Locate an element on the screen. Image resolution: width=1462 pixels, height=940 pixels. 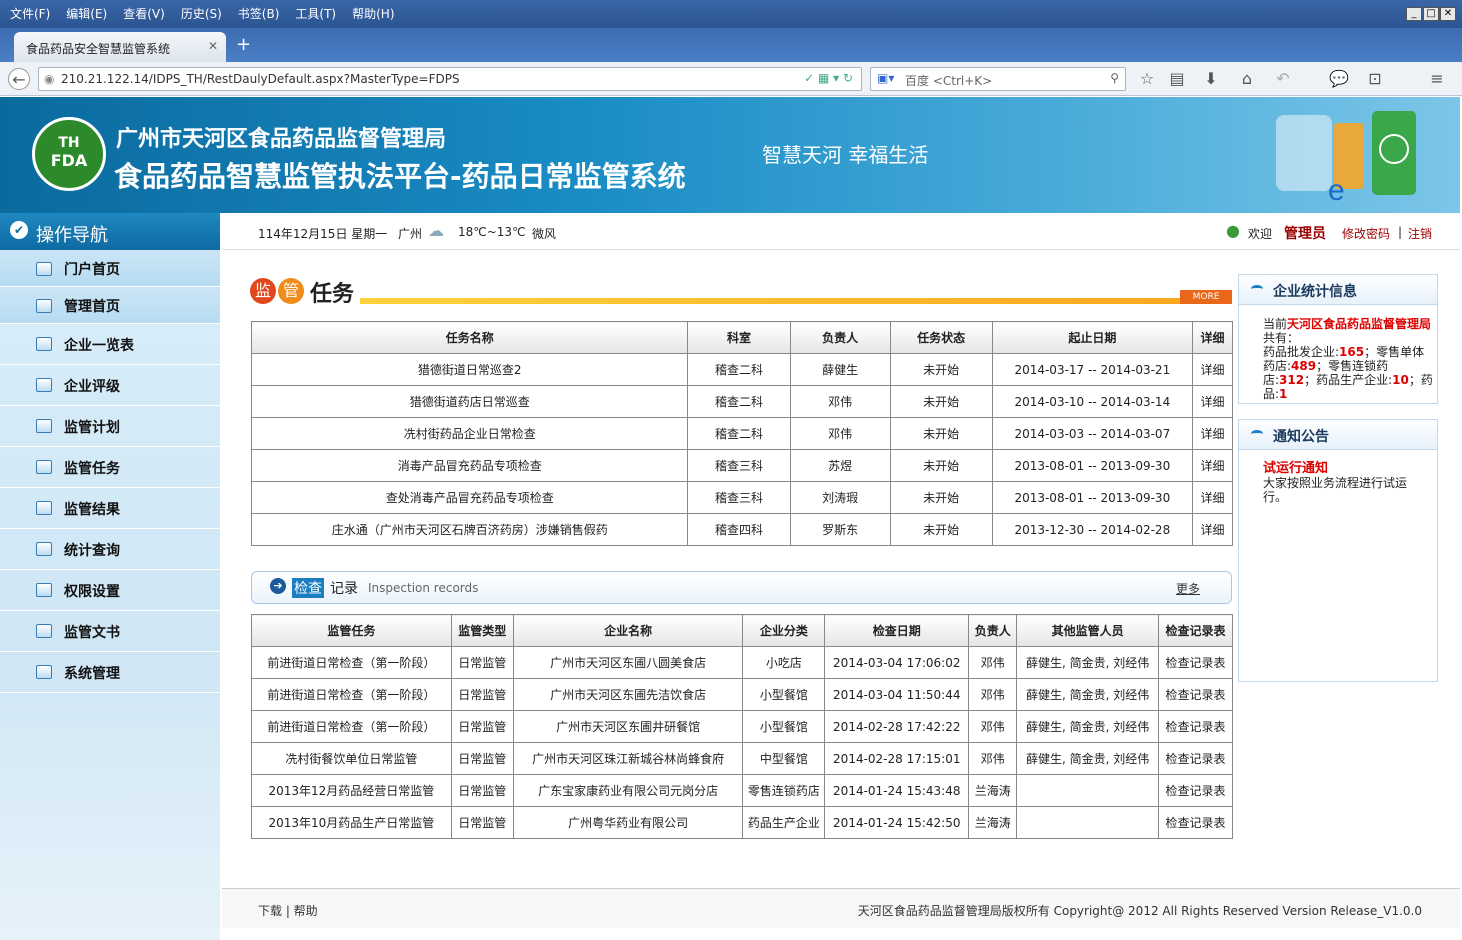
table-cell: 2014-01-24 15:42:50 is located at coordinates (897, 822).